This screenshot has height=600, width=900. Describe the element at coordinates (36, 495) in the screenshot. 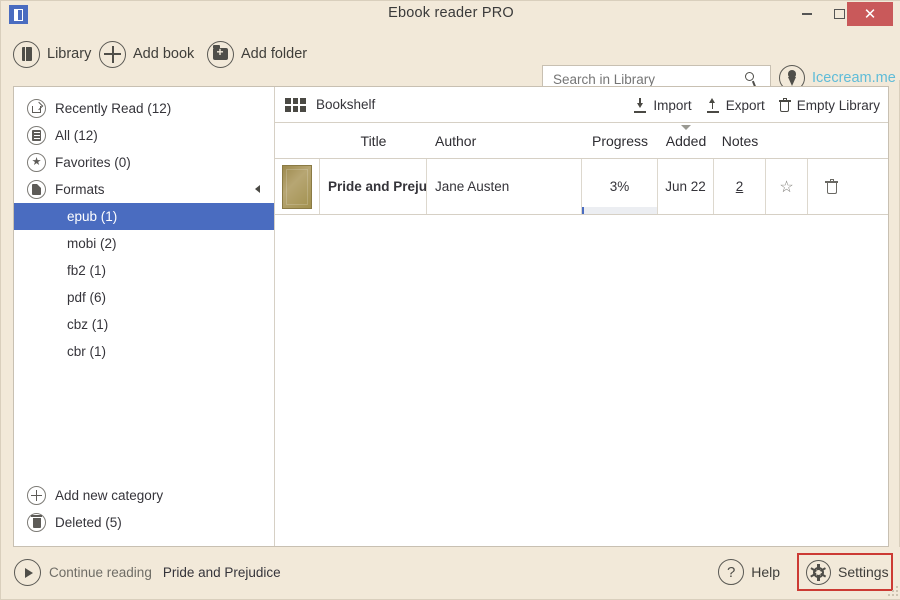

I see `plus-circle-icon` at that location.